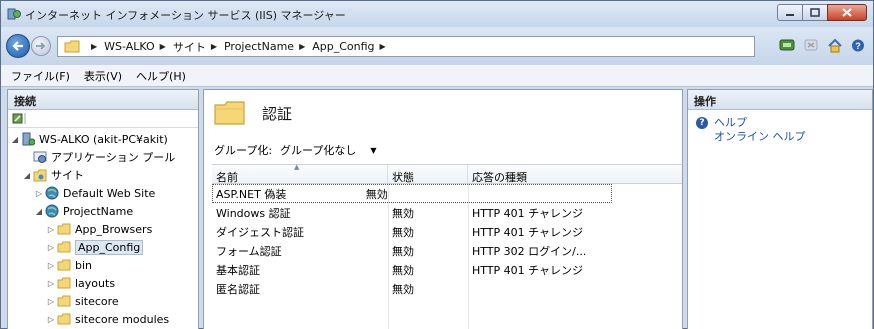 Image resolution: width=874 pixels, height=329 pixels. What do you see at coordinates (129, 46) in the screenshot?
I see `breadcrumb-item-server: WS-ALKO` at bounding box center [129, 46].